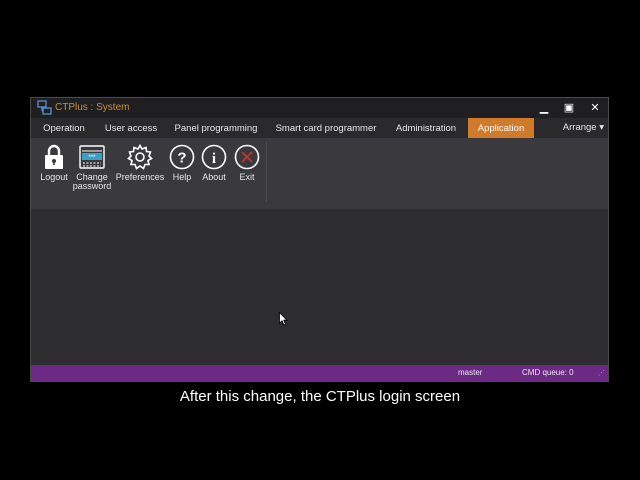 Image resolution: width=640 pixels, height=480 pixels. I want to click on password-keyboard-icon: ***, so click(92, 157).